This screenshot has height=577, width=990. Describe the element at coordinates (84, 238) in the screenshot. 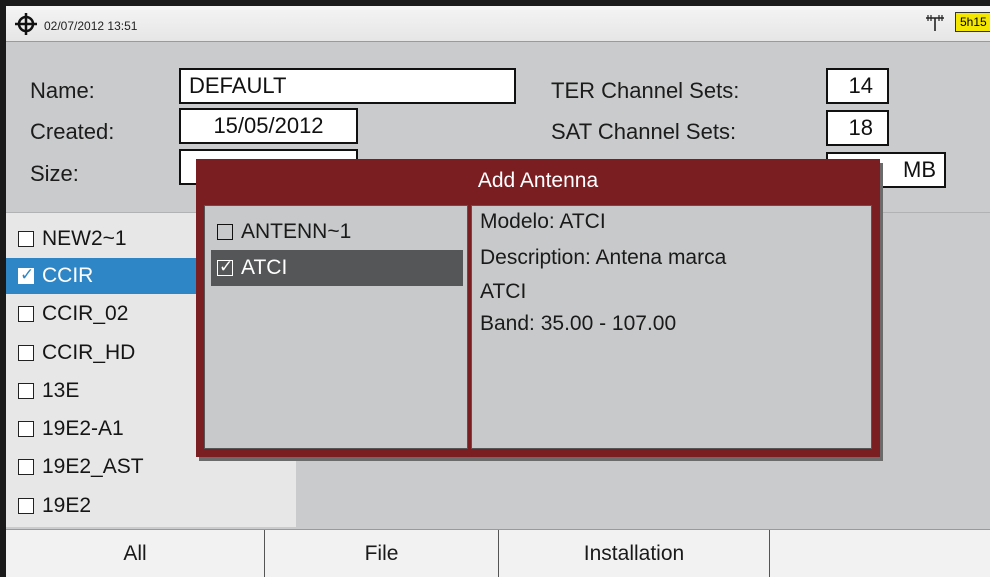

I see `list-item-label: NEW2~1` at that location.